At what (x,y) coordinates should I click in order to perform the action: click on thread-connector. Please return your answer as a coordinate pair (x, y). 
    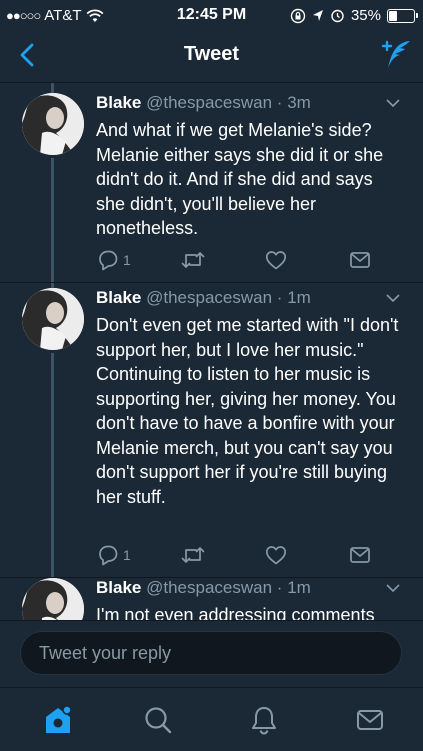
    Looking at the image, I should click on (52, 88).